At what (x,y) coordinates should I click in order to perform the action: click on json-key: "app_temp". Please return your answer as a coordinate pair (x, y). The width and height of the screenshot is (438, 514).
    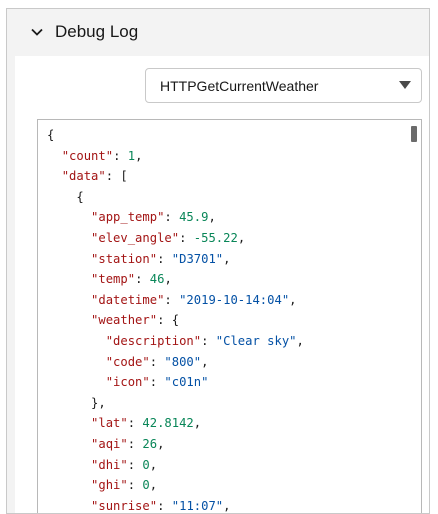
    Looking at the image, I should click on (128, 217).